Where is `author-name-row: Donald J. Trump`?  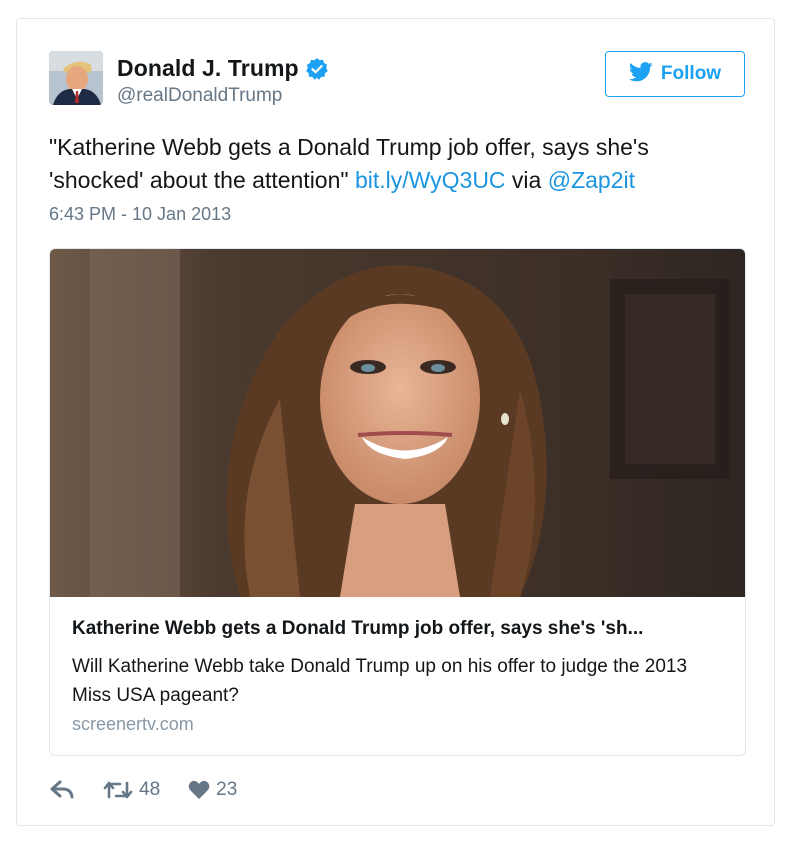 author-name-row: Donald J. Trump is located at coordinates (223, 68).